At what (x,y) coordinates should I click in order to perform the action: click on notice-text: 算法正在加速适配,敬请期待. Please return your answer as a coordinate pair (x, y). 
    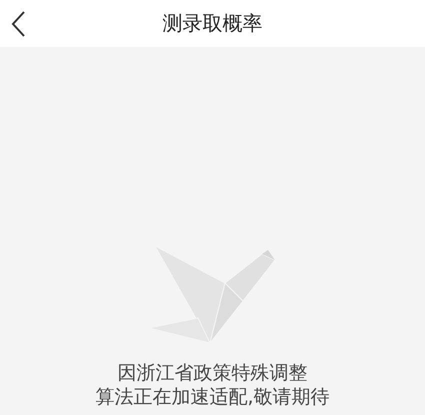
    Looking at the image, I should click on (212, 397).